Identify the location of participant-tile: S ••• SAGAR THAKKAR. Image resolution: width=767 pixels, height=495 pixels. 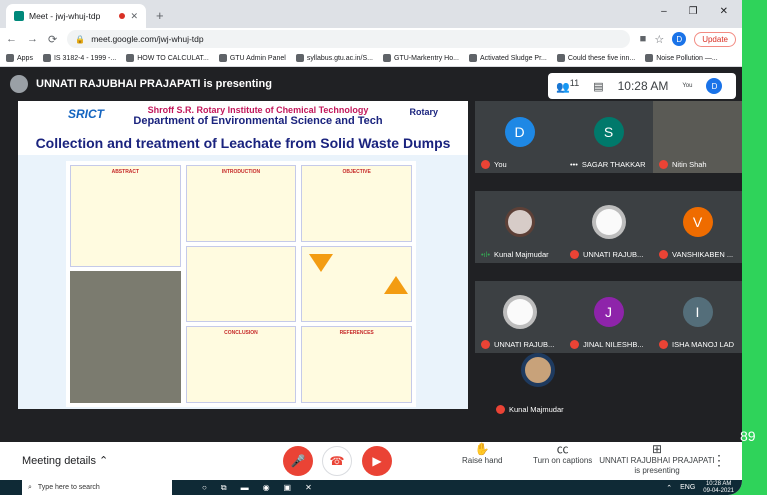
(608, 137).